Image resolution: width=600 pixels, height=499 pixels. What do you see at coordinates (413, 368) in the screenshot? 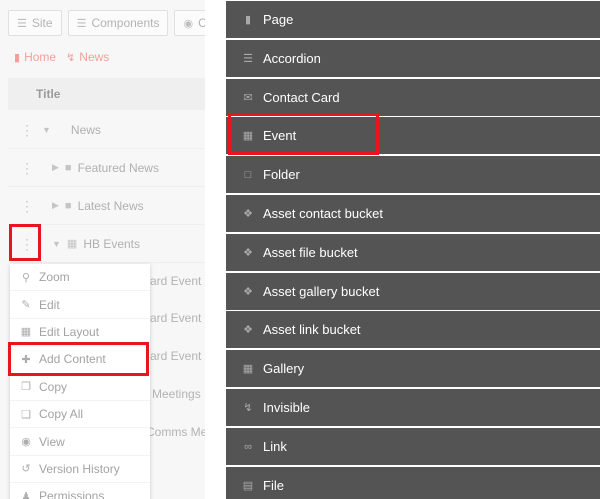
I see `component-gallery: ▦ Gallery` at bounding box center [413, 368].